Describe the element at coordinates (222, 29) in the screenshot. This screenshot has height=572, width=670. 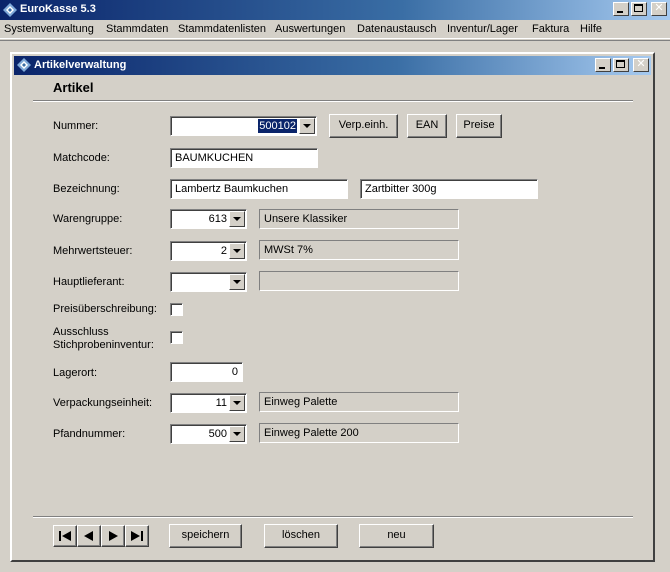
I see `menu-stammdatenlisten: Stammdatenlisten` at that location.